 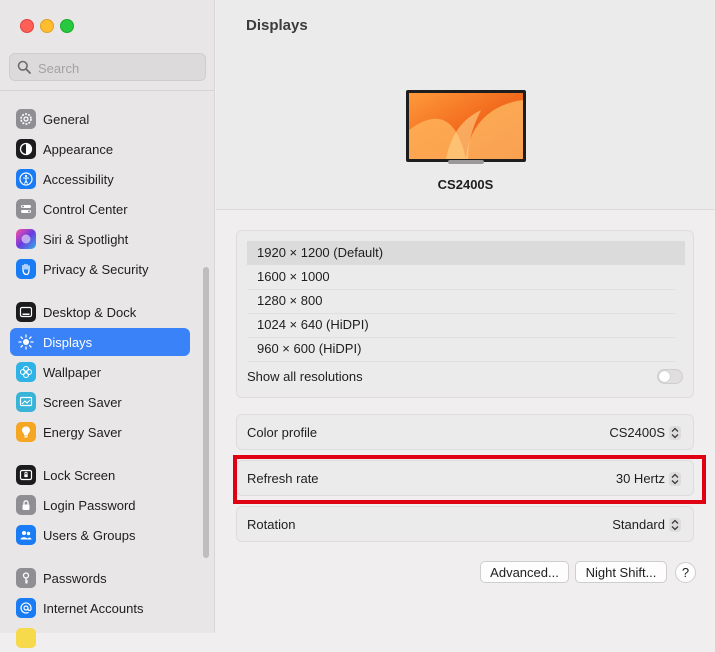 I want to click on sidebar-item-label: Screen Saver, so click(x=82, y=402).